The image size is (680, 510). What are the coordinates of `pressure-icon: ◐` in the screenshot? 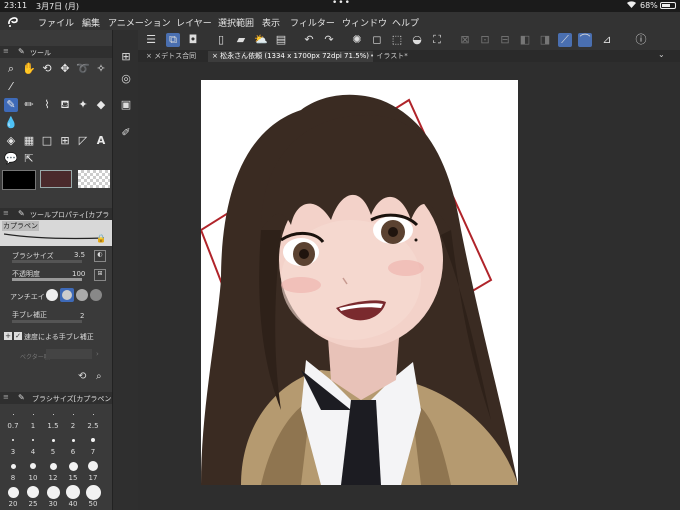 It's located at (100, 256).